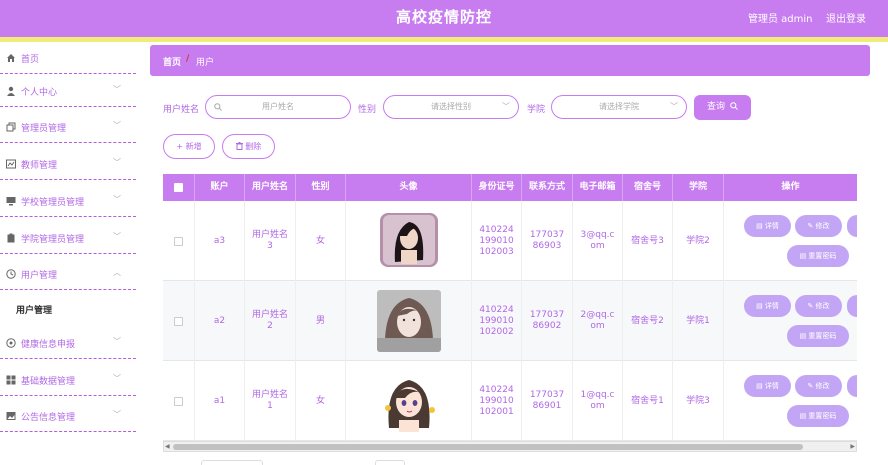 The width and height of the screenshot is (888, 465). Describe the element at coordinates (547, 241) in the screenshot. I see `cell-phone: 17703786903` at that location.